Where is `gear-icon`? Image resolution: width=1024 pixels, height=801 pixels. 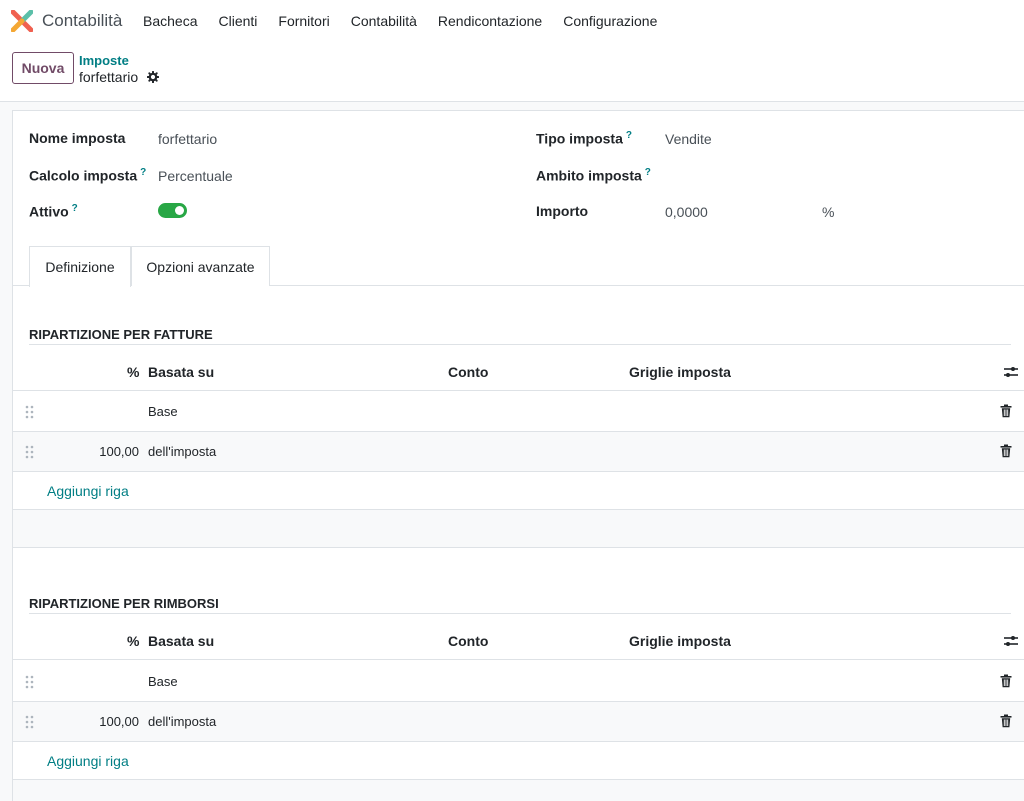
gear-icon is located at coordinates (153, 77).